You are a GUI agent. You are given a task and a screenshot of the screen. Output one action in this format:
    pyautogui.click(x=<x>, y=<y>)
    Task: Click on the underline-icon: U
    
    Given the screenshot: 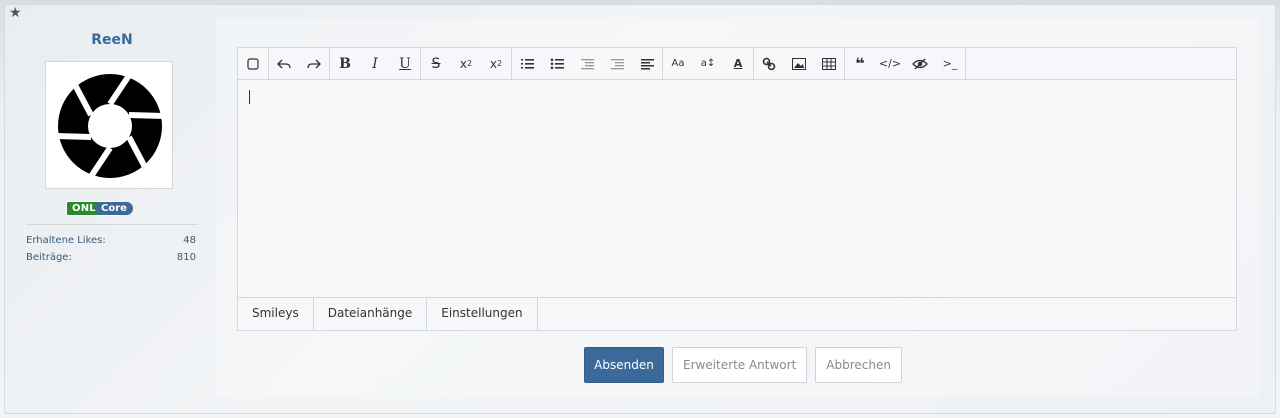 What is the action you would take?
    pyautogui.click(x=405, y=63)
    